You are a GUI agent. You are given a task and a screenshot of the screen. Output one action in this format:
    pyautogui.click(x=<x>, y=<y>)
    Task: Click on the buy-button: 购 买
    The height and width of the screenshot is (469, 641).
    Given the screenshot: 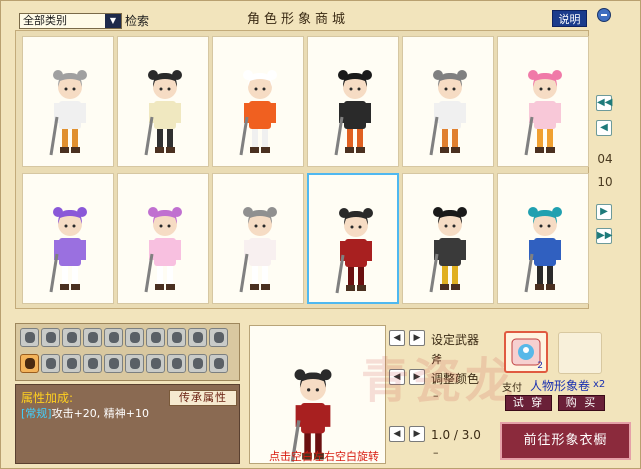 What is the action you would take?
    pyautogui.click(x=581, y=403)
    